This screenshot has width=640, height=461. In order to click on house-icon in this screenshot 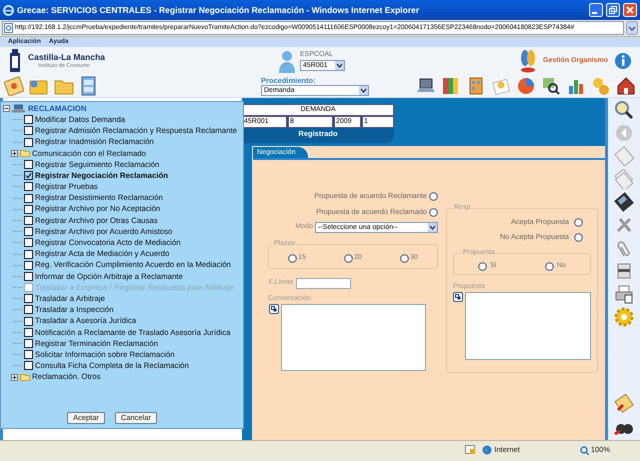, I will do `click(626, 86)`.